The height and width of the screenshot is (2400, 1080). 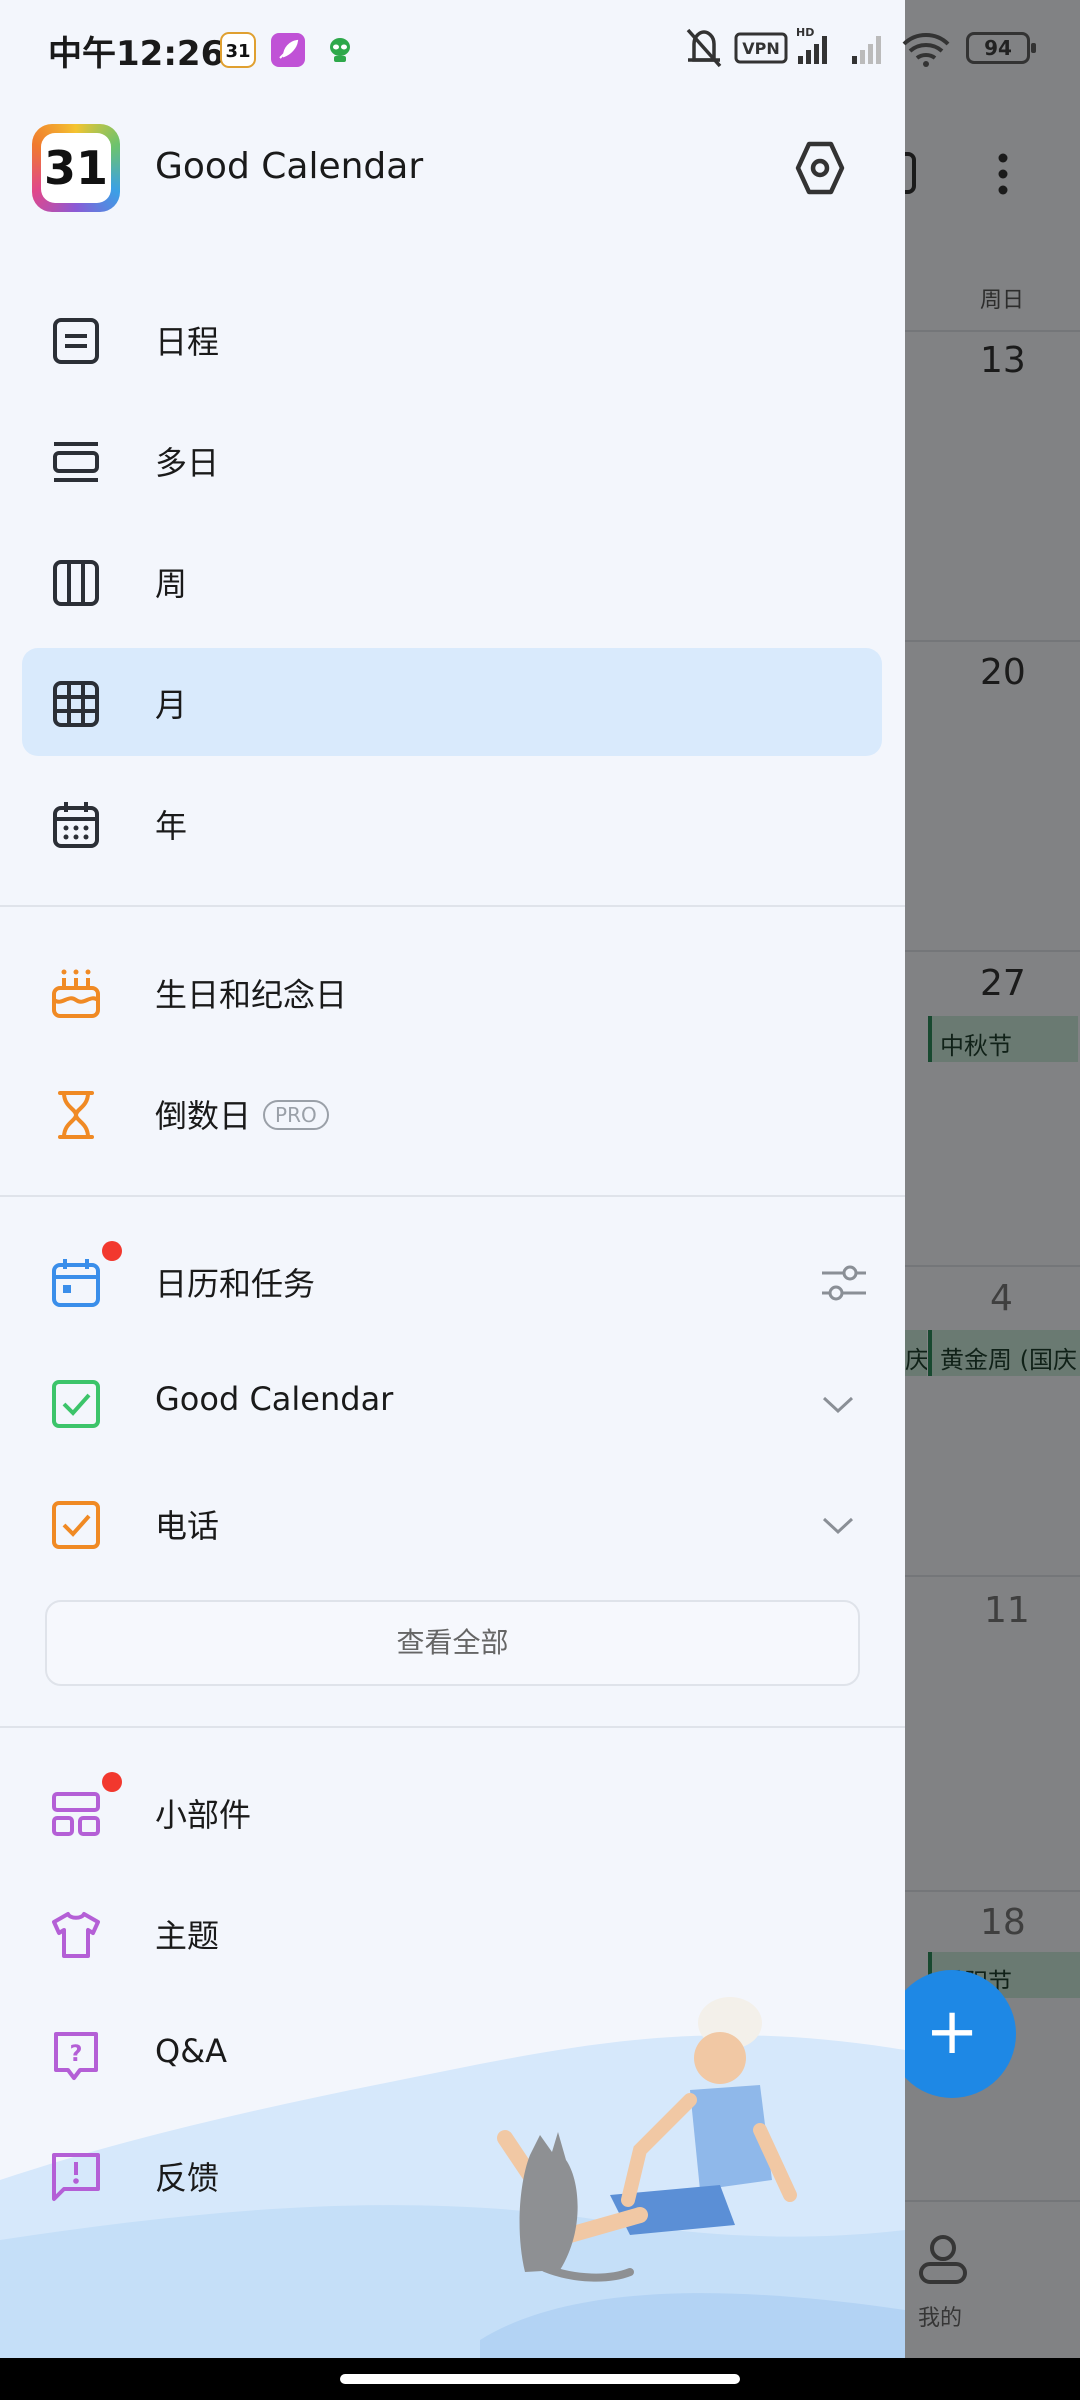 What do you see at coordinates (76, 825) in the screenshot?
I see `year-icon` at bounding box center [76, 825].